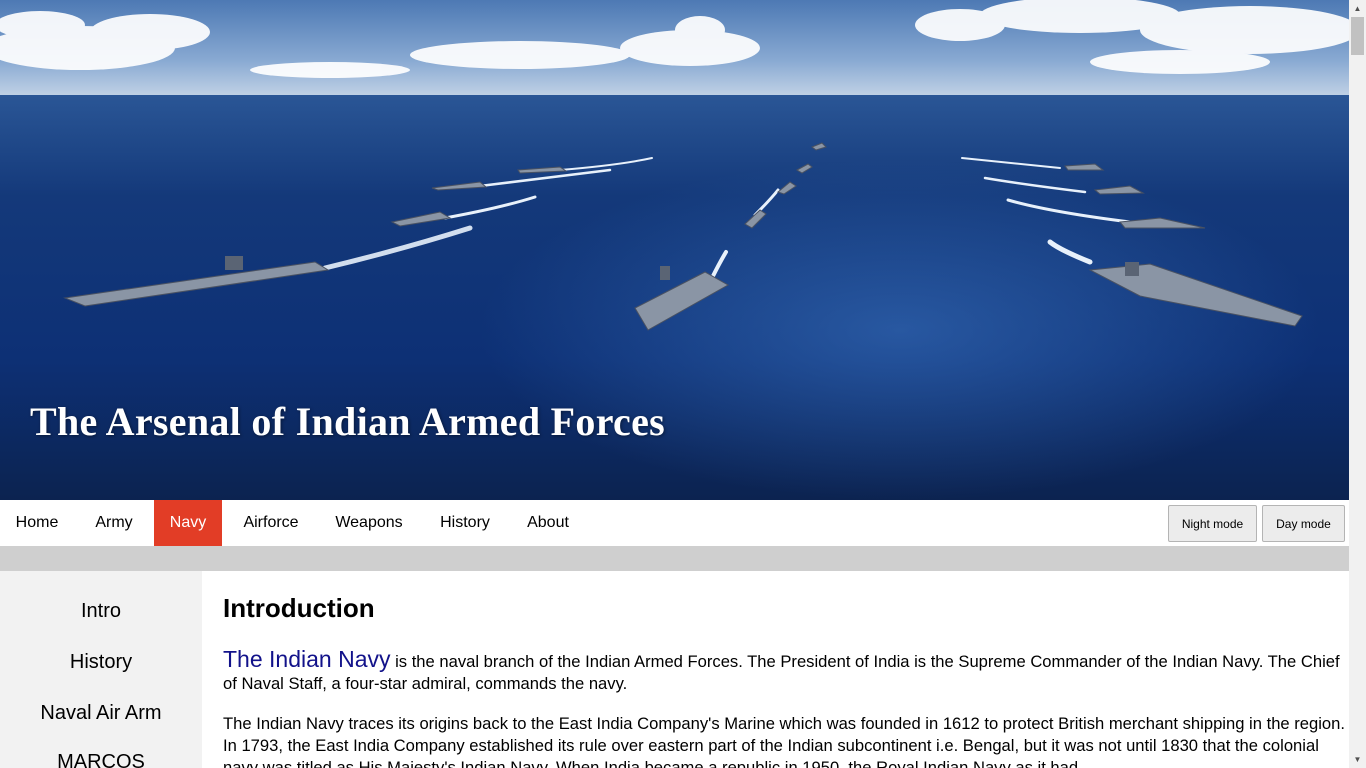  What do you see at coordinates (307, 659) in the screenshot?
I see `lead-term: The Indian Navy` at bounding box center [307, 659].